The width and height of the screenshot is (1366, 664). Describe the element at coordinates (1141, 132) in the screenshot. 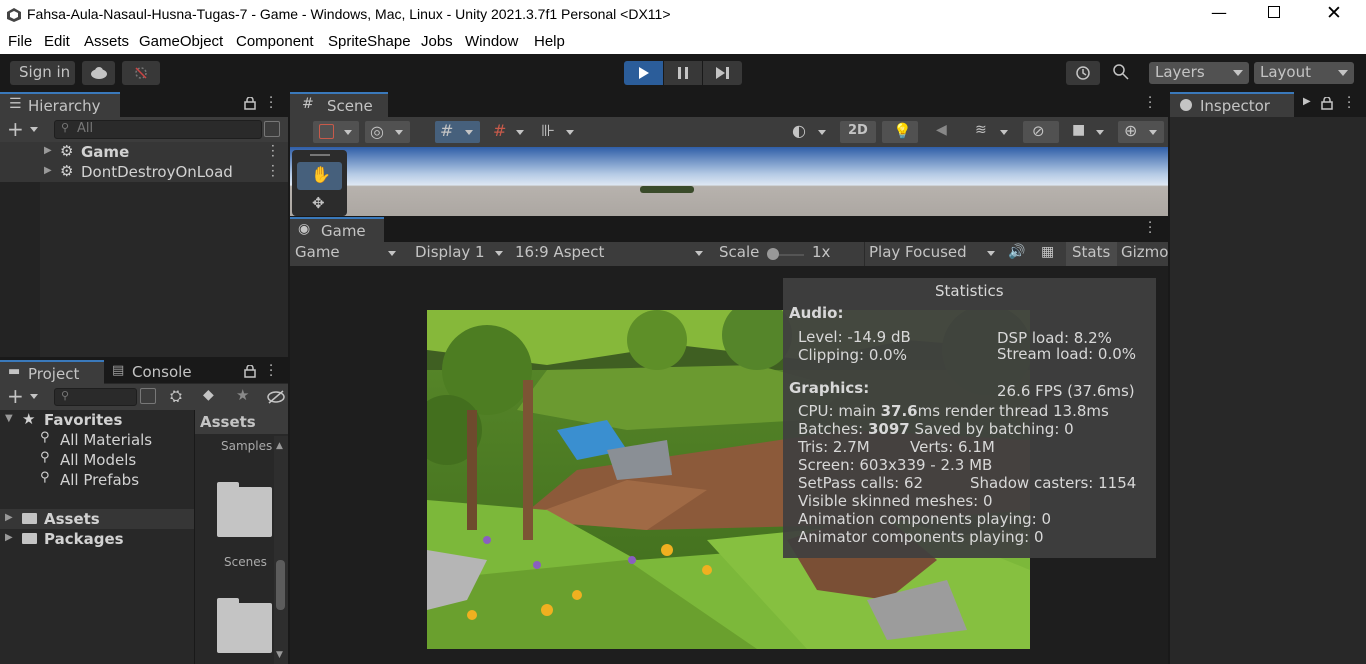

I see `gizmos-button: ⊕` at that location.